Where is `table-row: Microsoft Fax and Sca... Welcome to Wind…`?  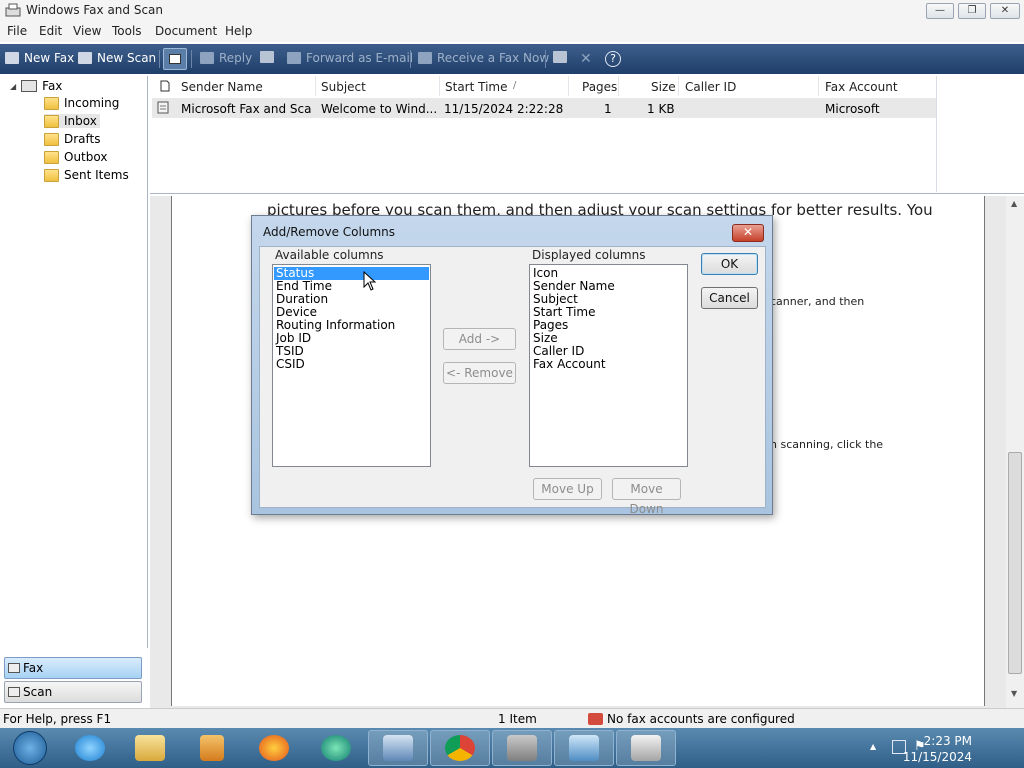 table-row: Microsoft Fax and Sca... Welcome to Wind… is located at coordinates (544, 108).